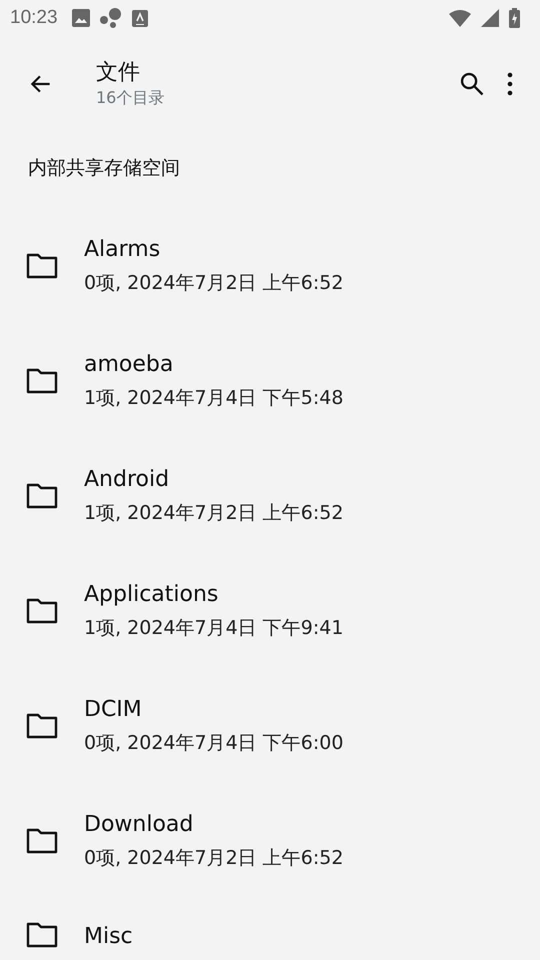  Describe the element at coordinates (514, 18) in the screenshot. I see `battery-icon` at that location.